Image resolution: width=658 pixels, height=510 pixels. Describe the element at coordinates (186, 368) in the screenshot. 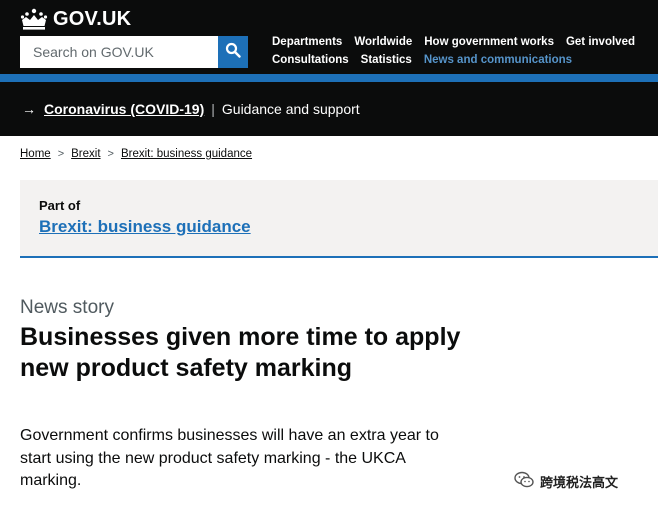

I see `title-line-2: new product safety marking` at that location.